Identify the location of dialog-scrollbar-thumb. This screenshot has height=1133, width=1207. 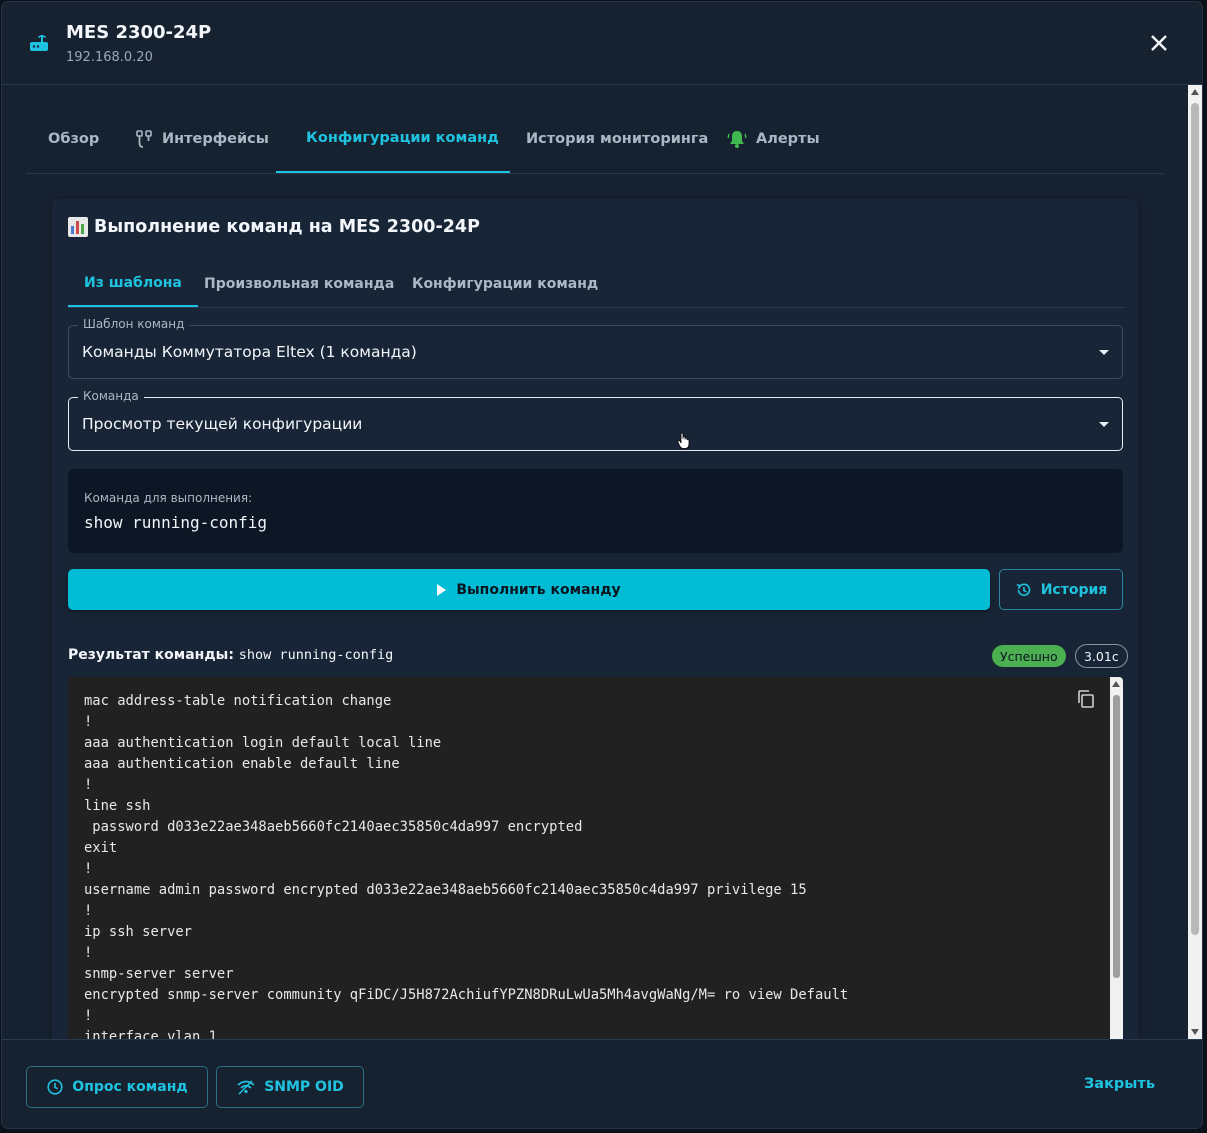
(1195, 519).